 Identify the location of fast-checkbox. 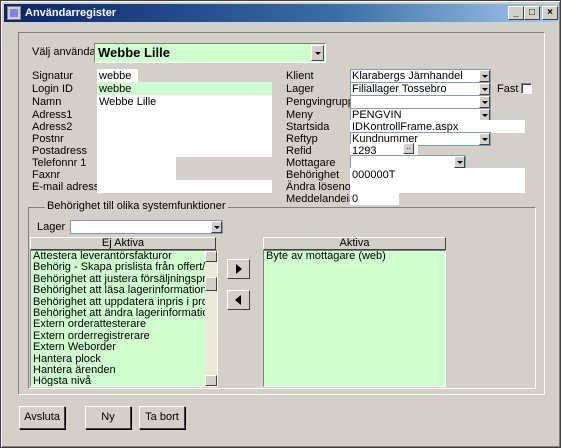
(526, 88).